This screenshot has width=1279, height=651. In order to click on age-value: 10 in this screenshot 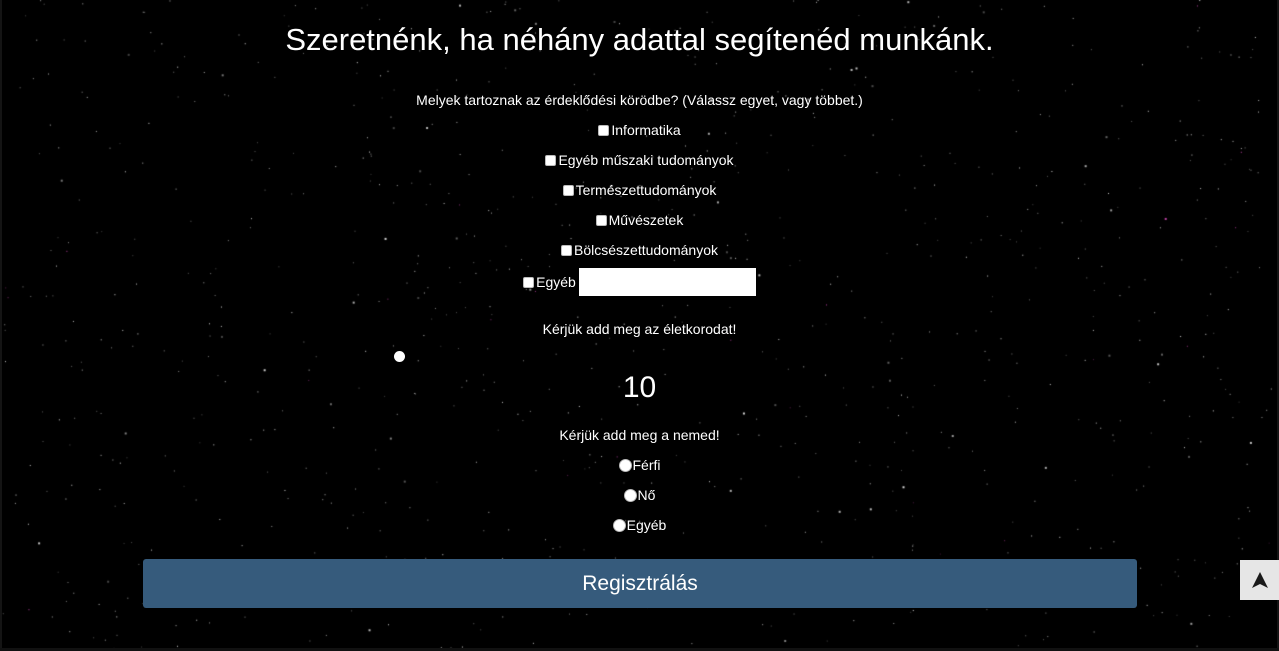, I will do `click(639, 387)`.